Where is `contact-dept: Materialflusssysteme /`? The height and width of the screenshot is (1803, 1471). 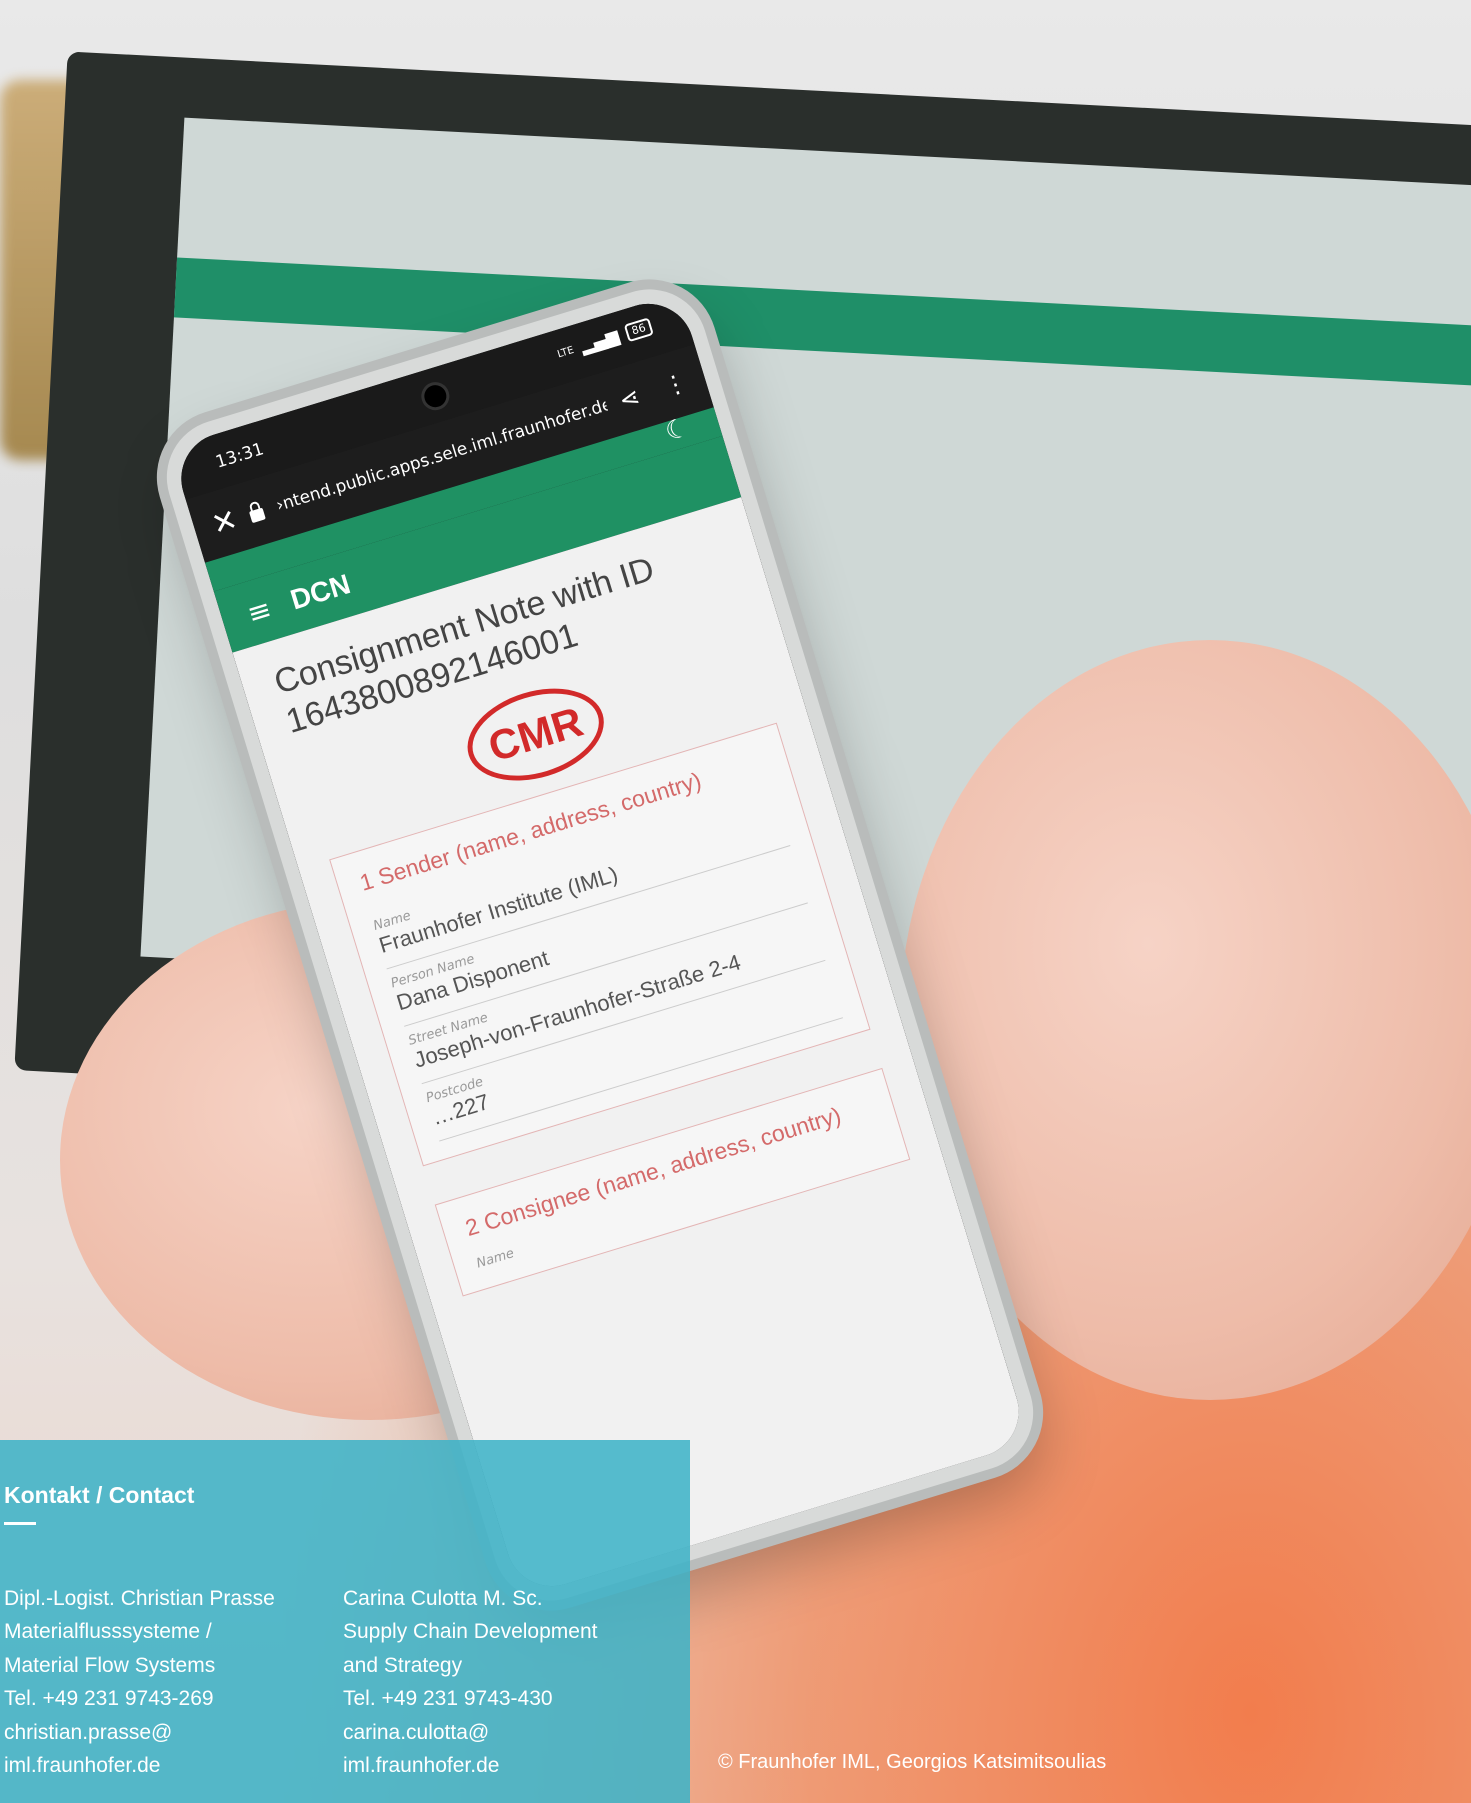 contact-dept: Materialflusssysteme / is located at coordinates (108, 1632).